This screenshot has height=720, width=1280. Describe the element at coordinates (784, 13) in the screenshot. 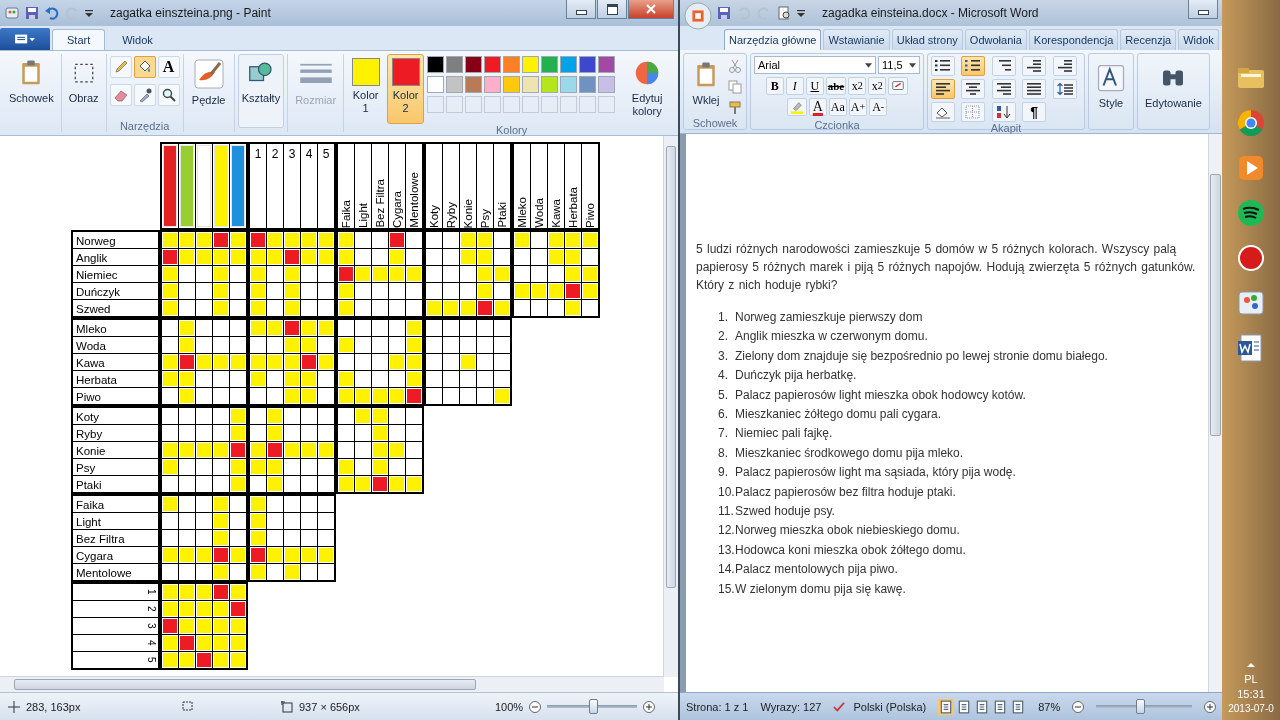

I see `print-preview-icon` at that location.